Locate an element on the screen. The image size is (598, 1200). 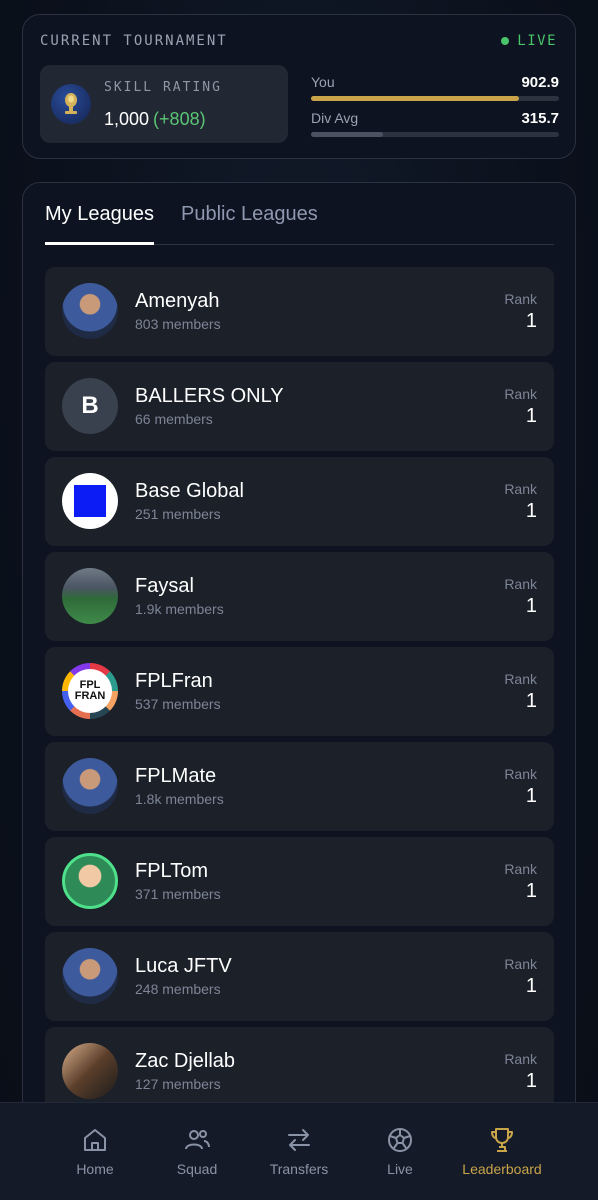
logo-text-line-2: FRAN is located at coordinates (90, 696).